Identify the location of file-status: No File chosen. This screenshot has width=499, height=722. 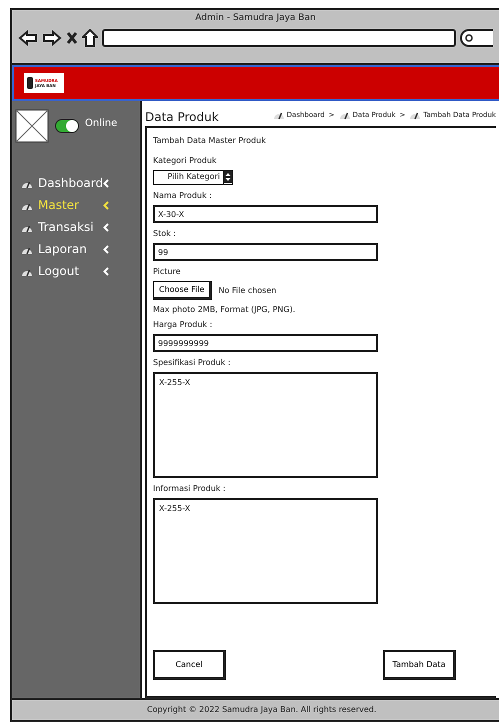
(247, 290).